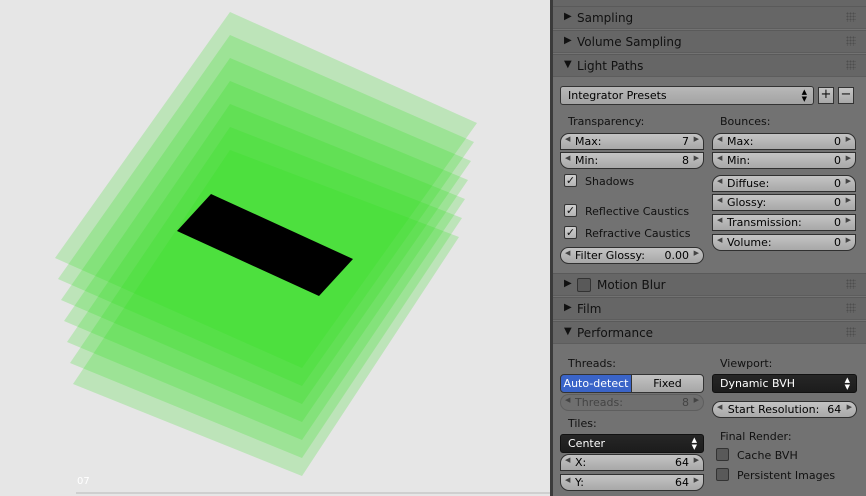 The height and width of the screenshot is (496, 866). I want to click on threads-label: Threads:, so click(592, 363).